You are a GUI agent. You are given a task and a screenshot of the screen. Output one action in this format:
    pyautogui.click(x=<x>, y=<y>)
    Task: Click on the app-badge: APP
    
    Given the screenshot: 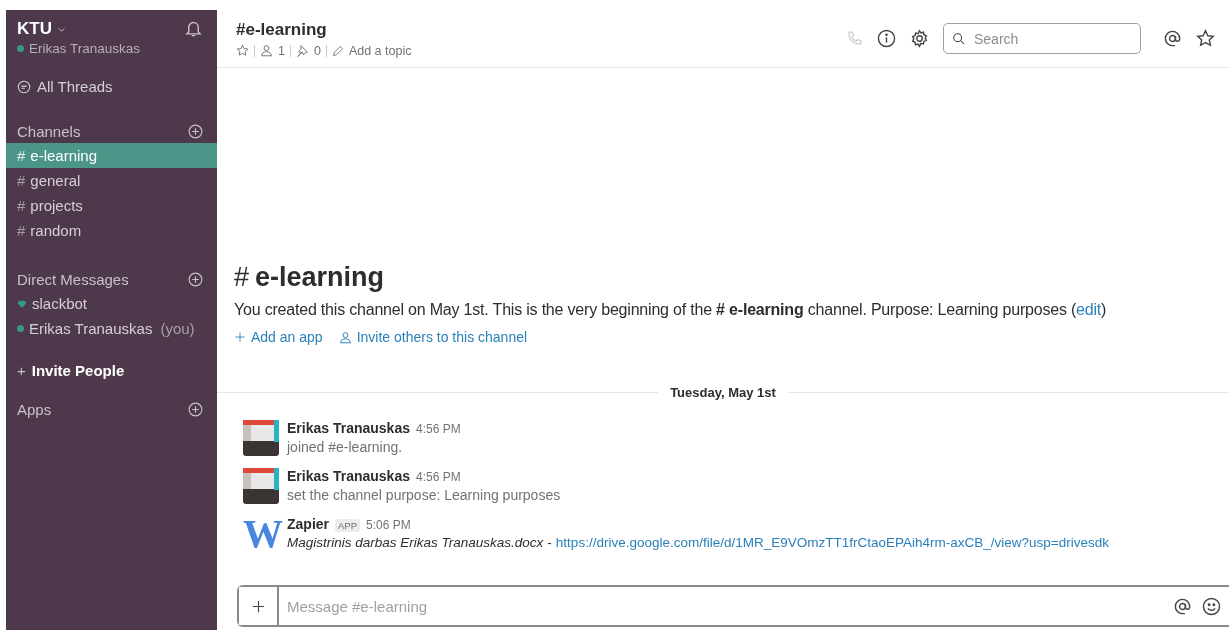 What is the action you would take?
    pyautogui.click(x=348, y=525)
    